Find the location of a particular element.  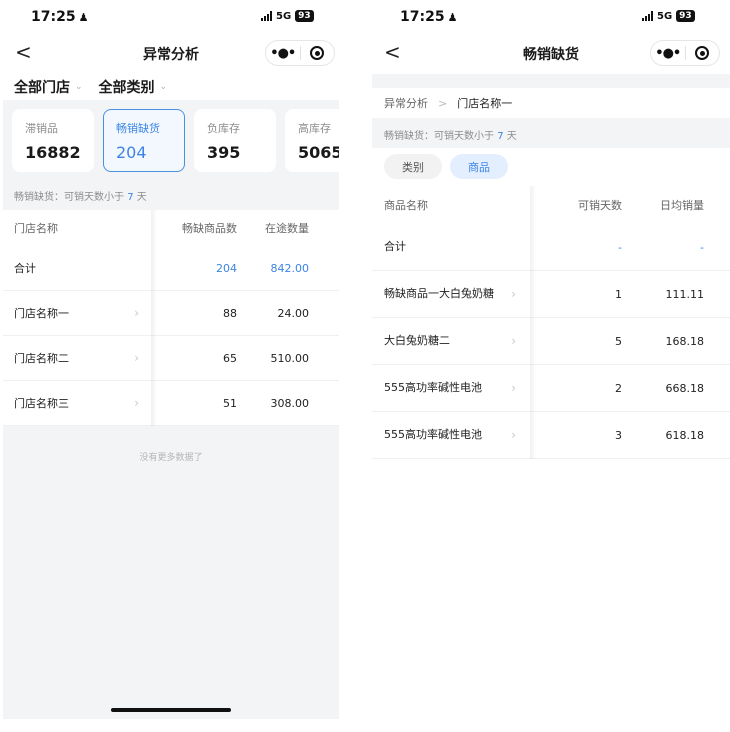

table-row-total: 合计 - - is located at coordinates (551, 247).